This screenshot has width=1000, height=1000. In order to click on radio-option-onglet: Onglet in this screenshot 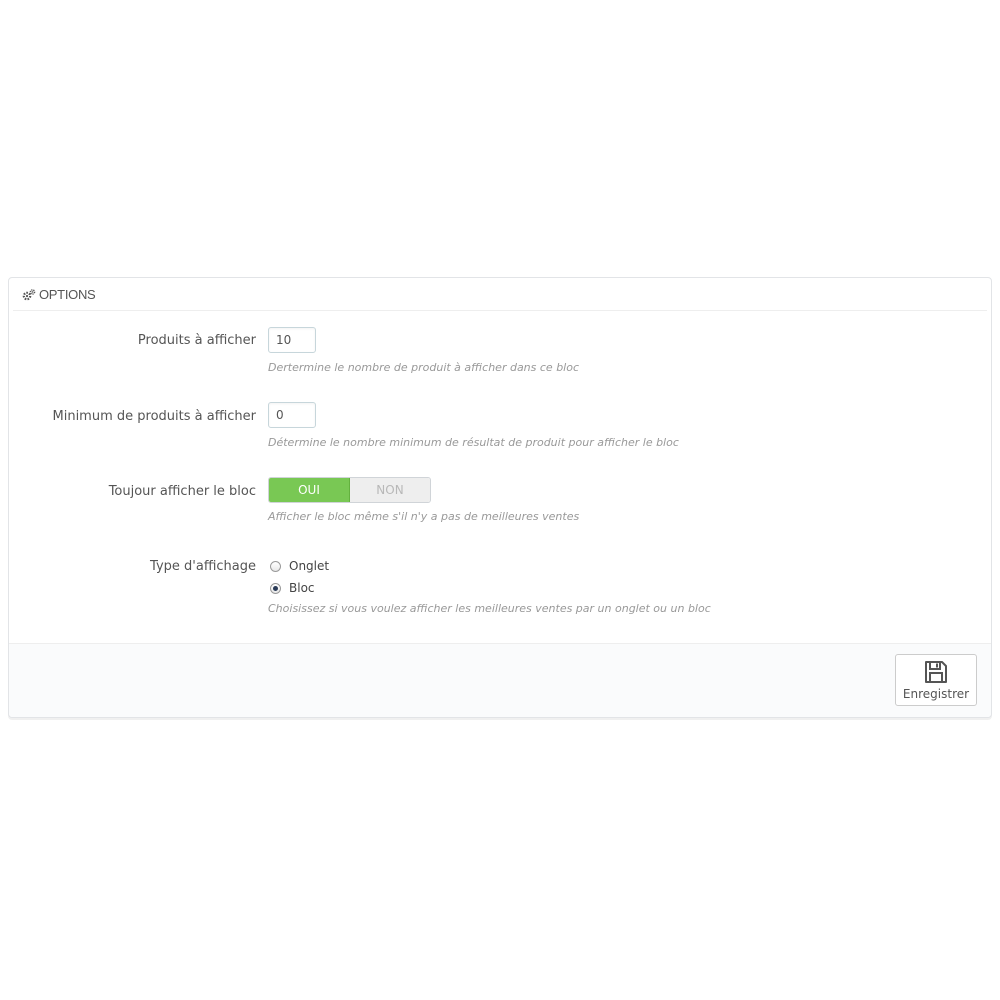, I will do `click(298, 566)`.